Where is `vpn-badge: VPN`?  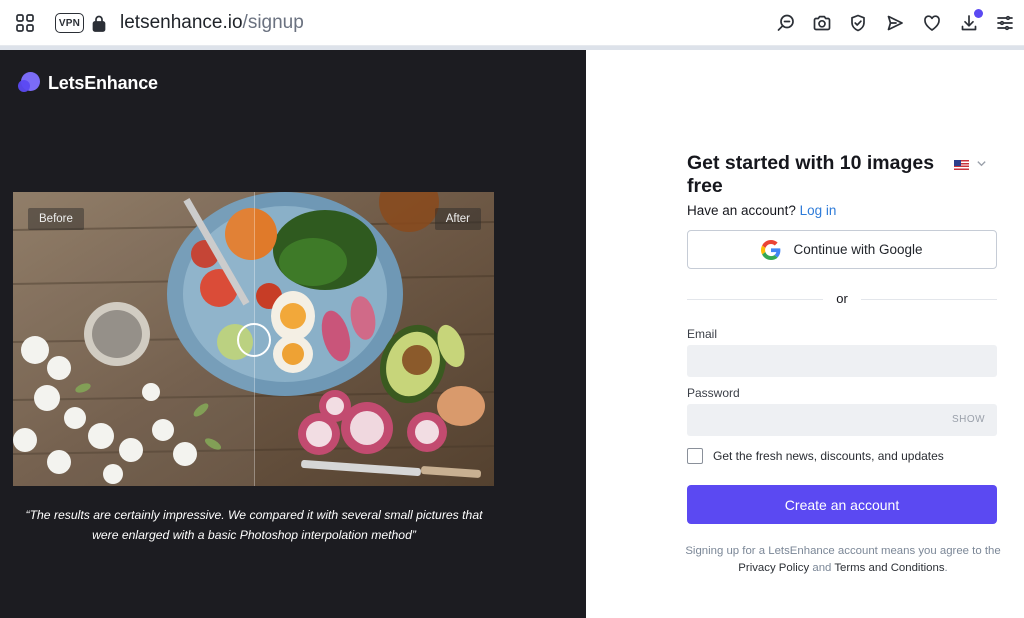
vpn-badge: VPN is located at coordinates (69, 23).